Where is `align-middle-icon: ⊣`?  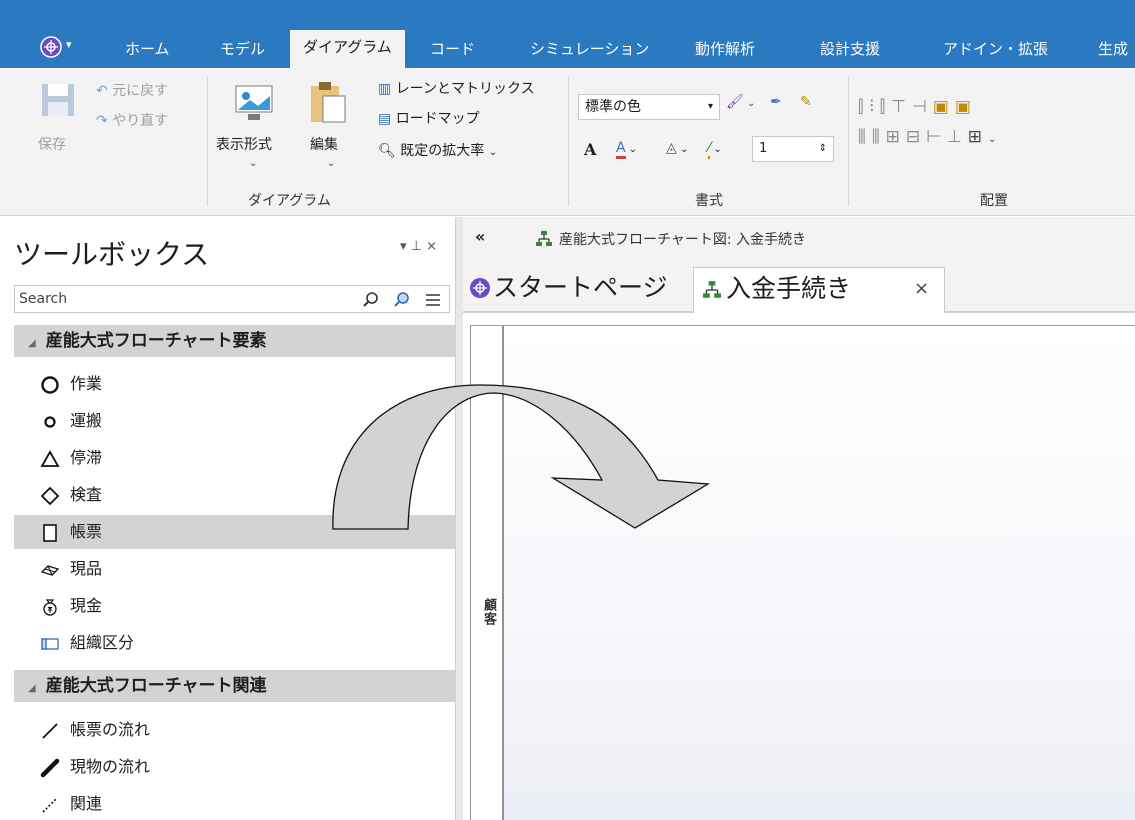 align-middle-icon: ⊣ is located at coordinates (922, 107).